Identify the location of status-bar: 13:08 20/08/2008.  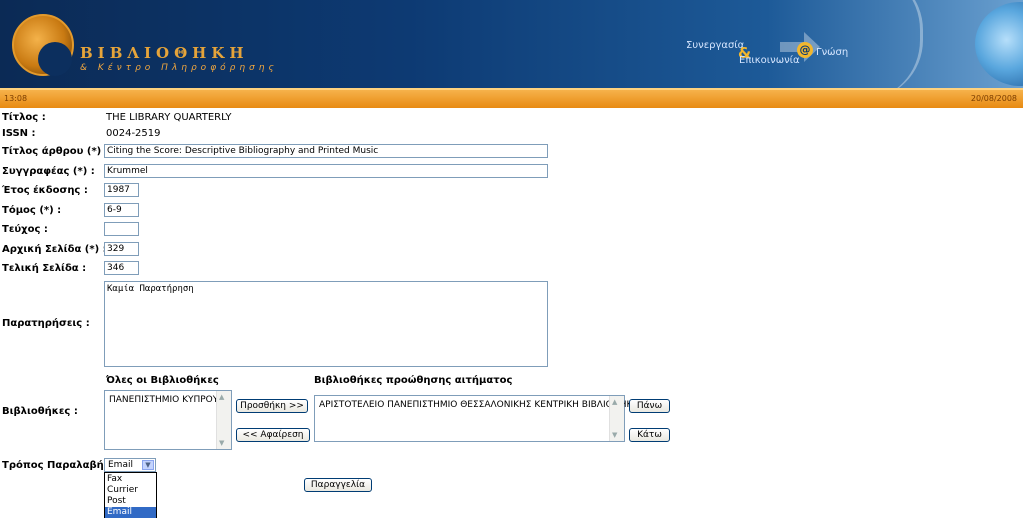
(511, 98).